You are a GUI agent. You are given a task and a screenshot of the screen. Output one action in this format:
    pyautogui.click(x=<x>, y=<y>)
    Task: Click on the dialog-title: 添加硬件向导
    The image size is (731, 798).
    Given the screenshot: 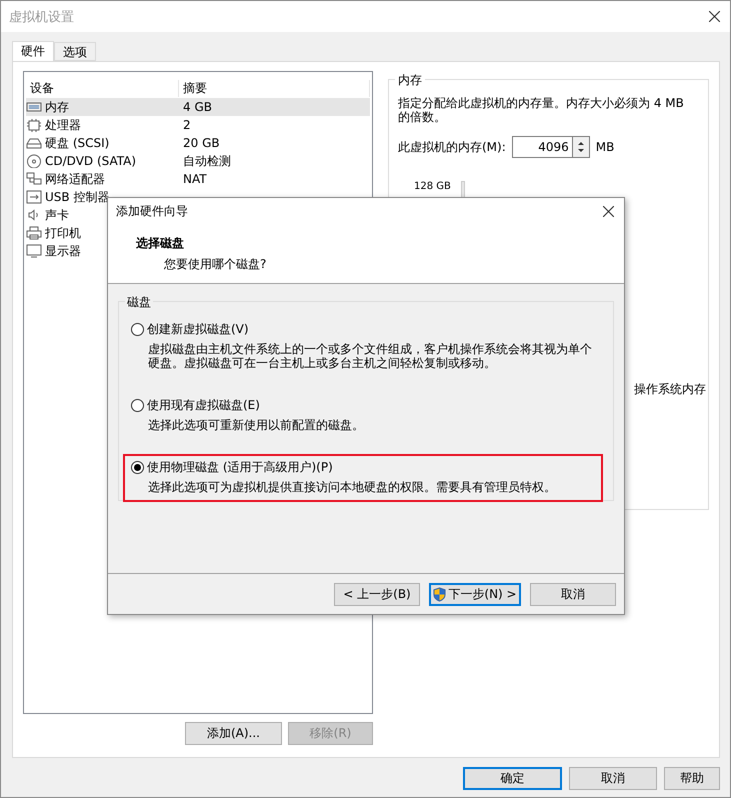 What is the action you would take?
    pyautogui.click(x=152, y=211)
    